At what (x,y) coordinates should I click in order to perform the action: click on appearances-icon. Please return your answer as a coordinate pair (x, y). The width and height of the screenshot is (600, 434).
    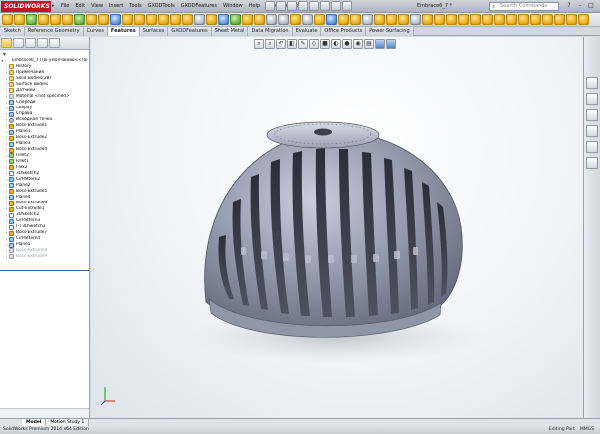
    Looking at the image, I should click on (592, 147).